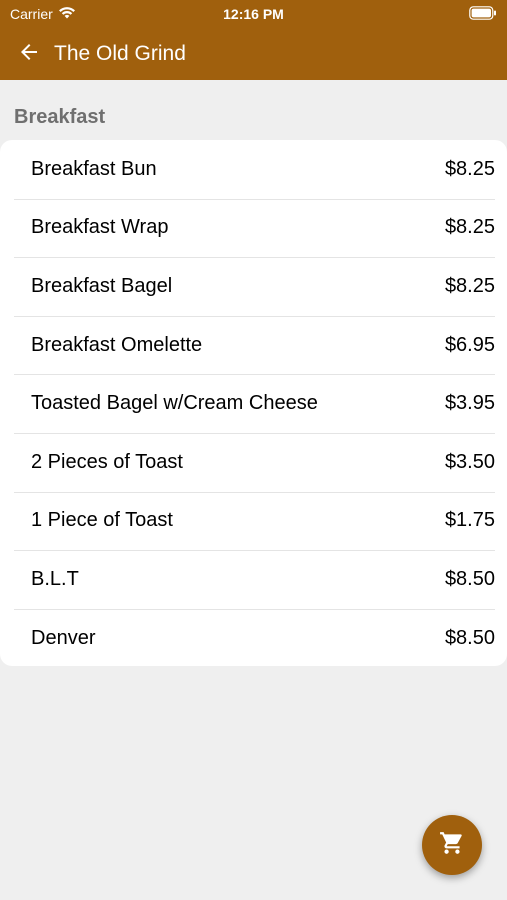 The width and height of the screenshot is (507, 900). I want to click on battery-icon, so click(483, 14).